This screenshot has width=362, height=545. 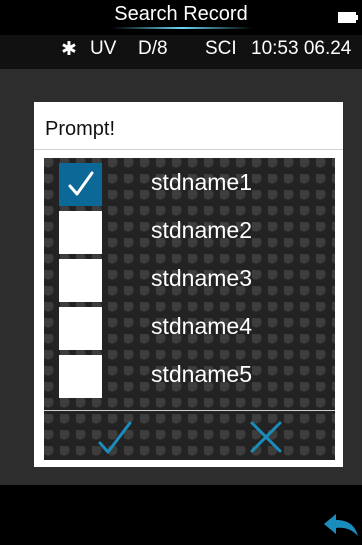 I want to click on dialog-title: Prompt!, so click(x=80, y=129).